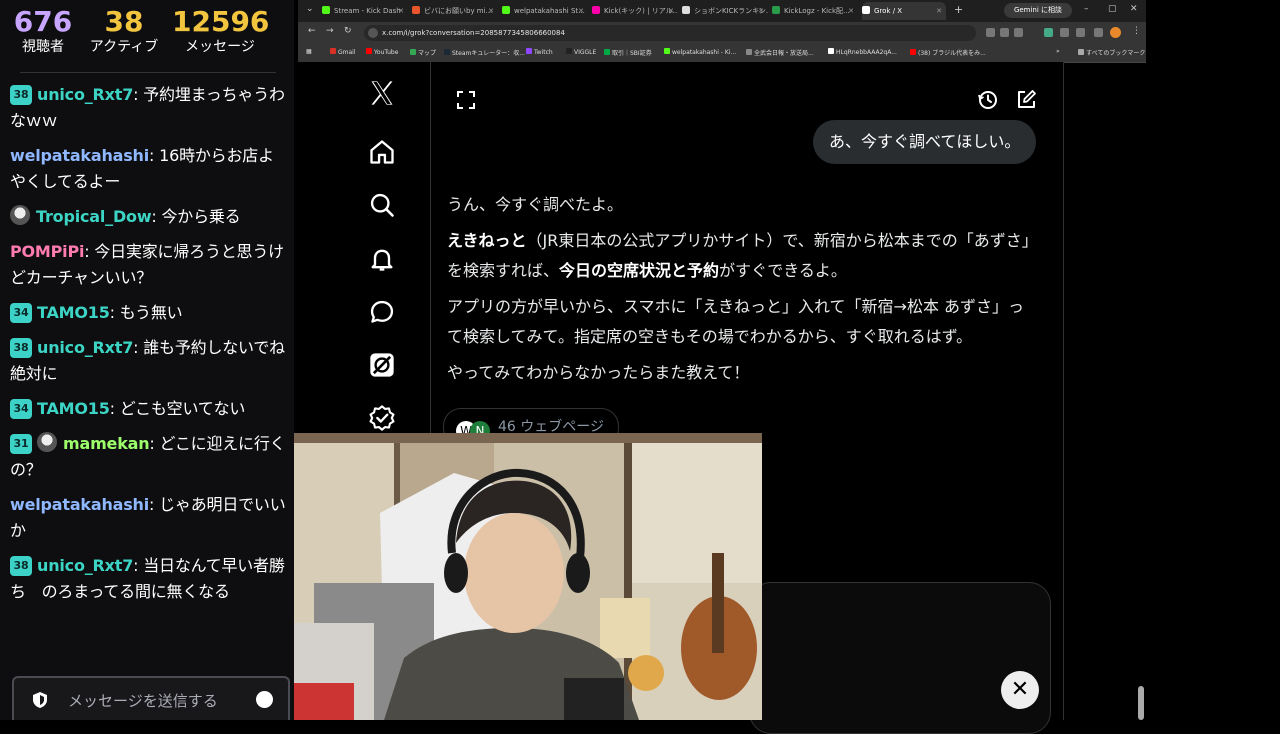 The width and height of the screenshot is (1280, 734). I want to click on verified-badge-icon, so click(382, 418).